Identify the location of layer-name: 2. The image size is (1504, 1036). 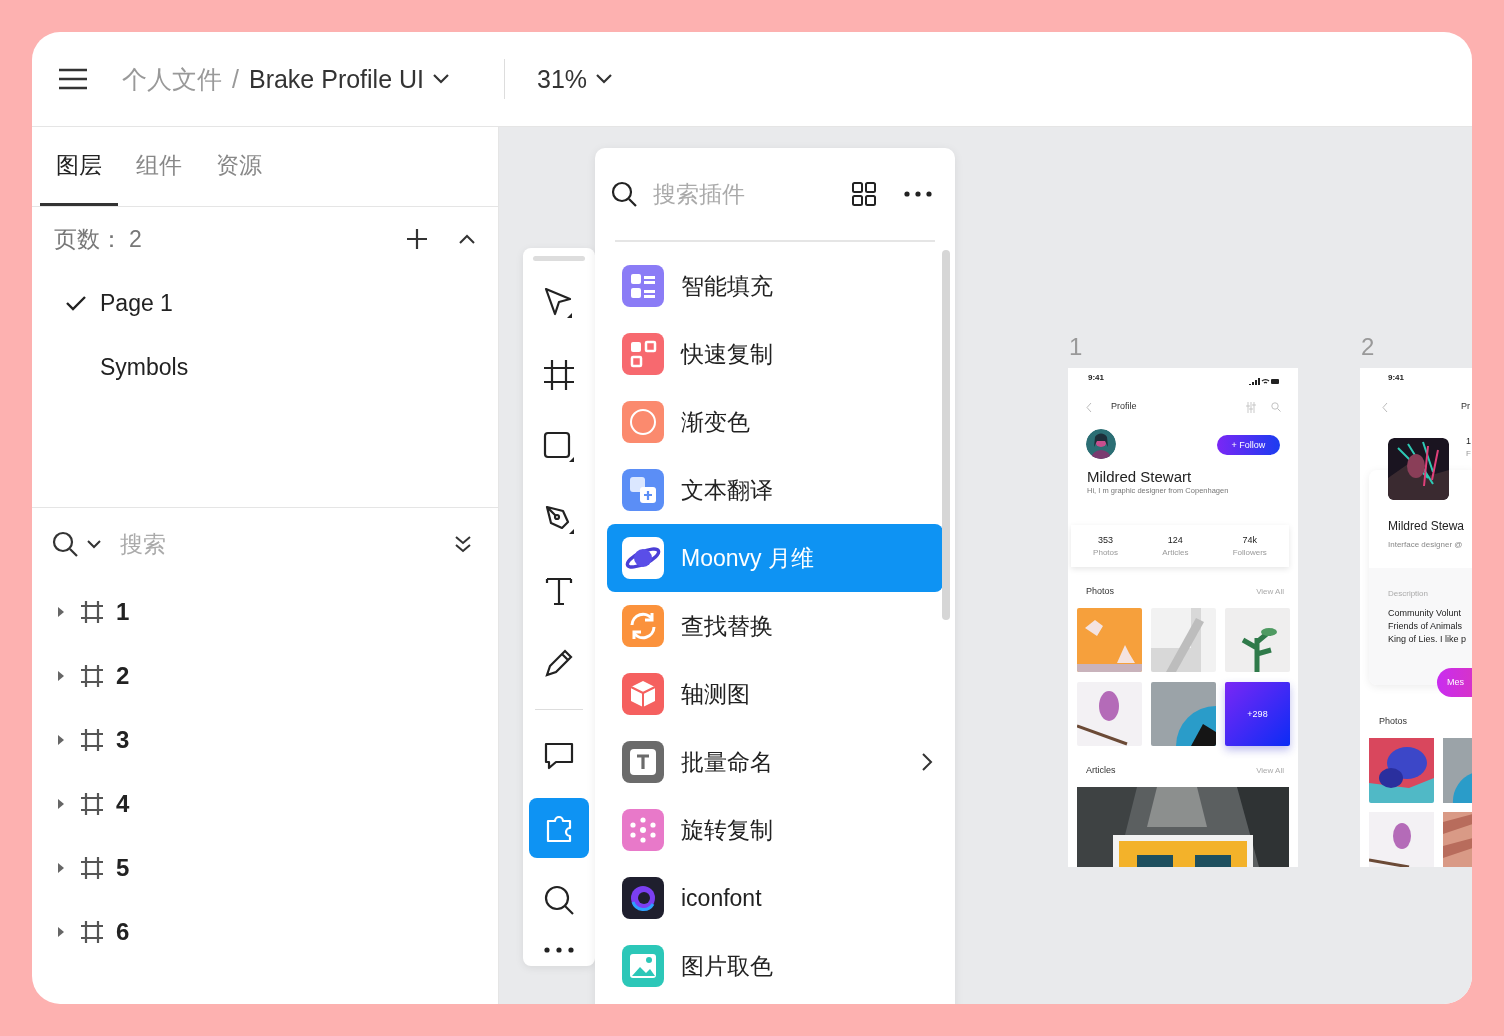
(123, 676).